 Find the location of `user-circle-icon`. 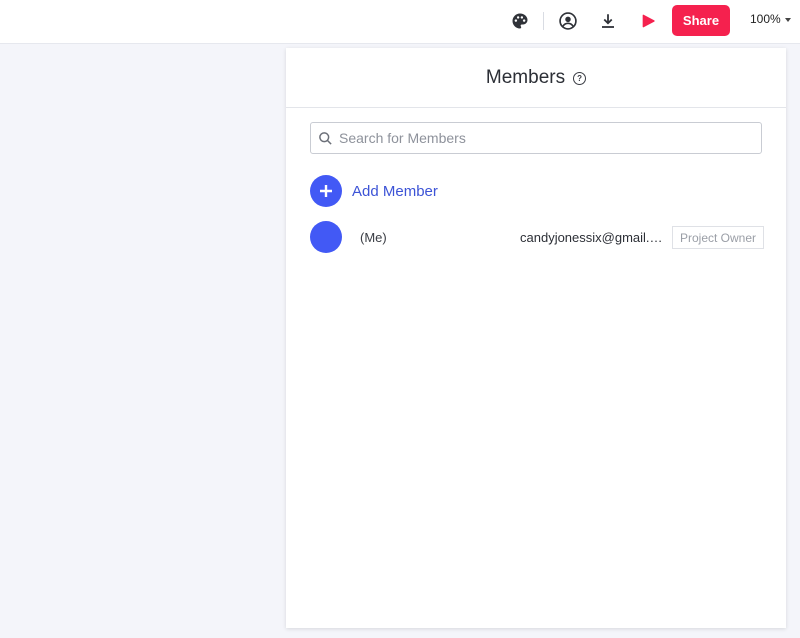

user-circle-icon is located at coordinates (568, 21).